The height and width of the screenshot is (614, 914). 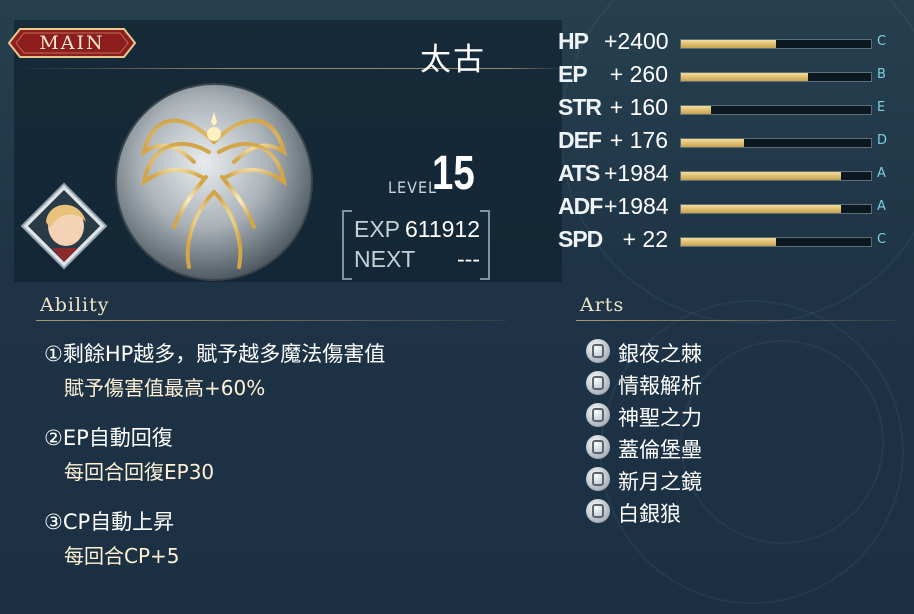 I want to click on exp-box: EXP 611912 NEXT ---, so click(x=416, y=245).